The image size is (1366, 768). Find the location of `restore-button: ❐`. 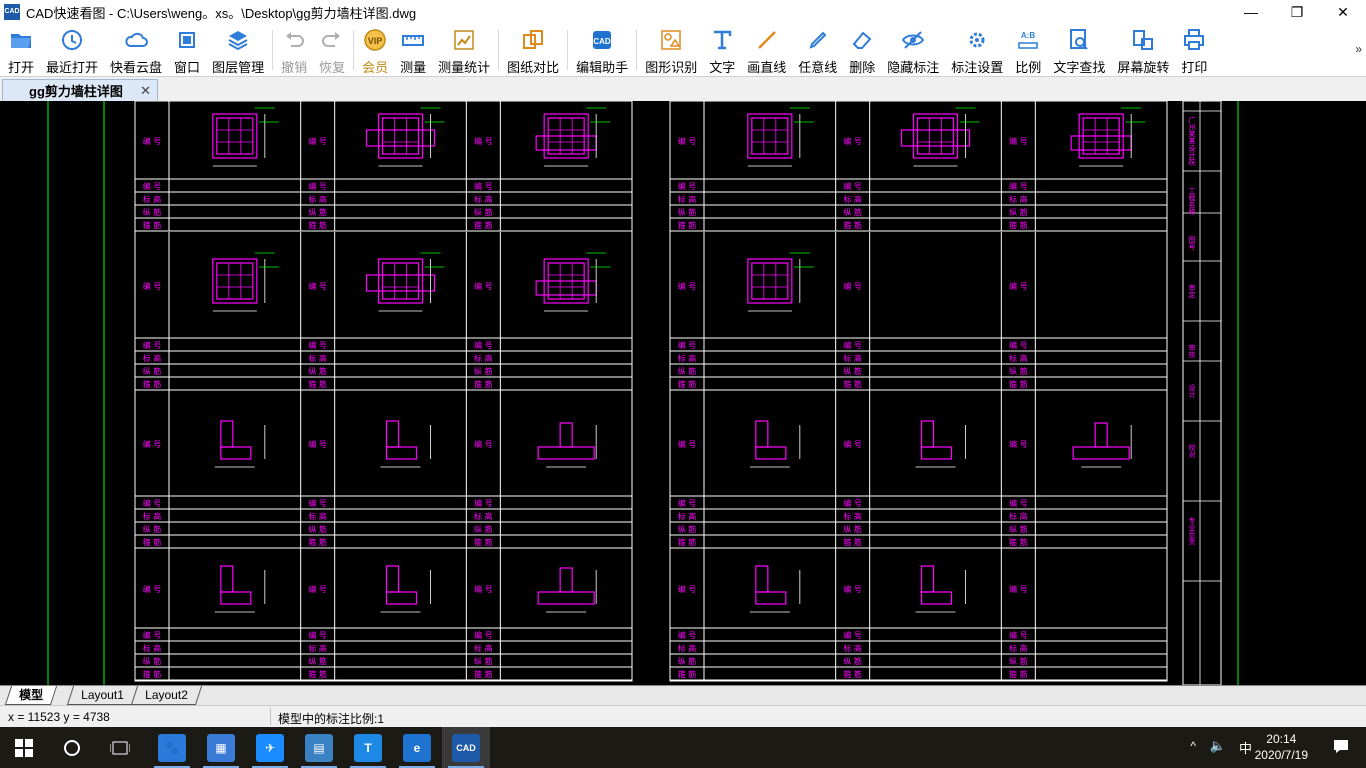

restore-button: ❐ is located at coordinates (1297, 12).